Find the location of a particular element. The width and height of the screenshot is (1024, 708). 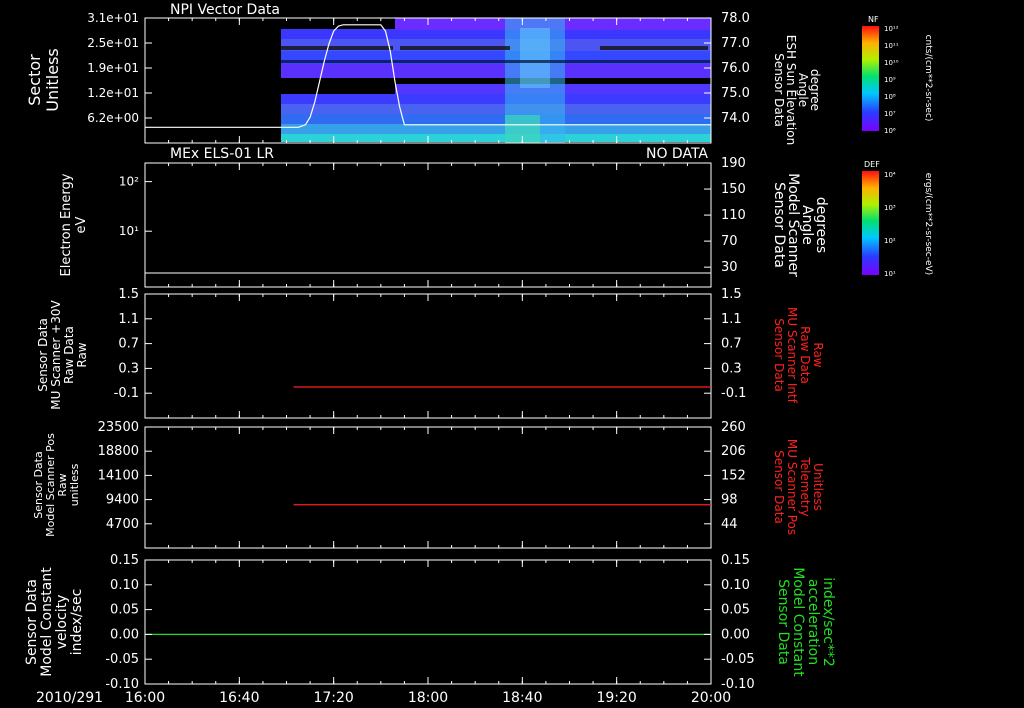

panel5-y2ticks: 0.150.100.050.00-0.05-0.10 is located at coordinates (729, 622).